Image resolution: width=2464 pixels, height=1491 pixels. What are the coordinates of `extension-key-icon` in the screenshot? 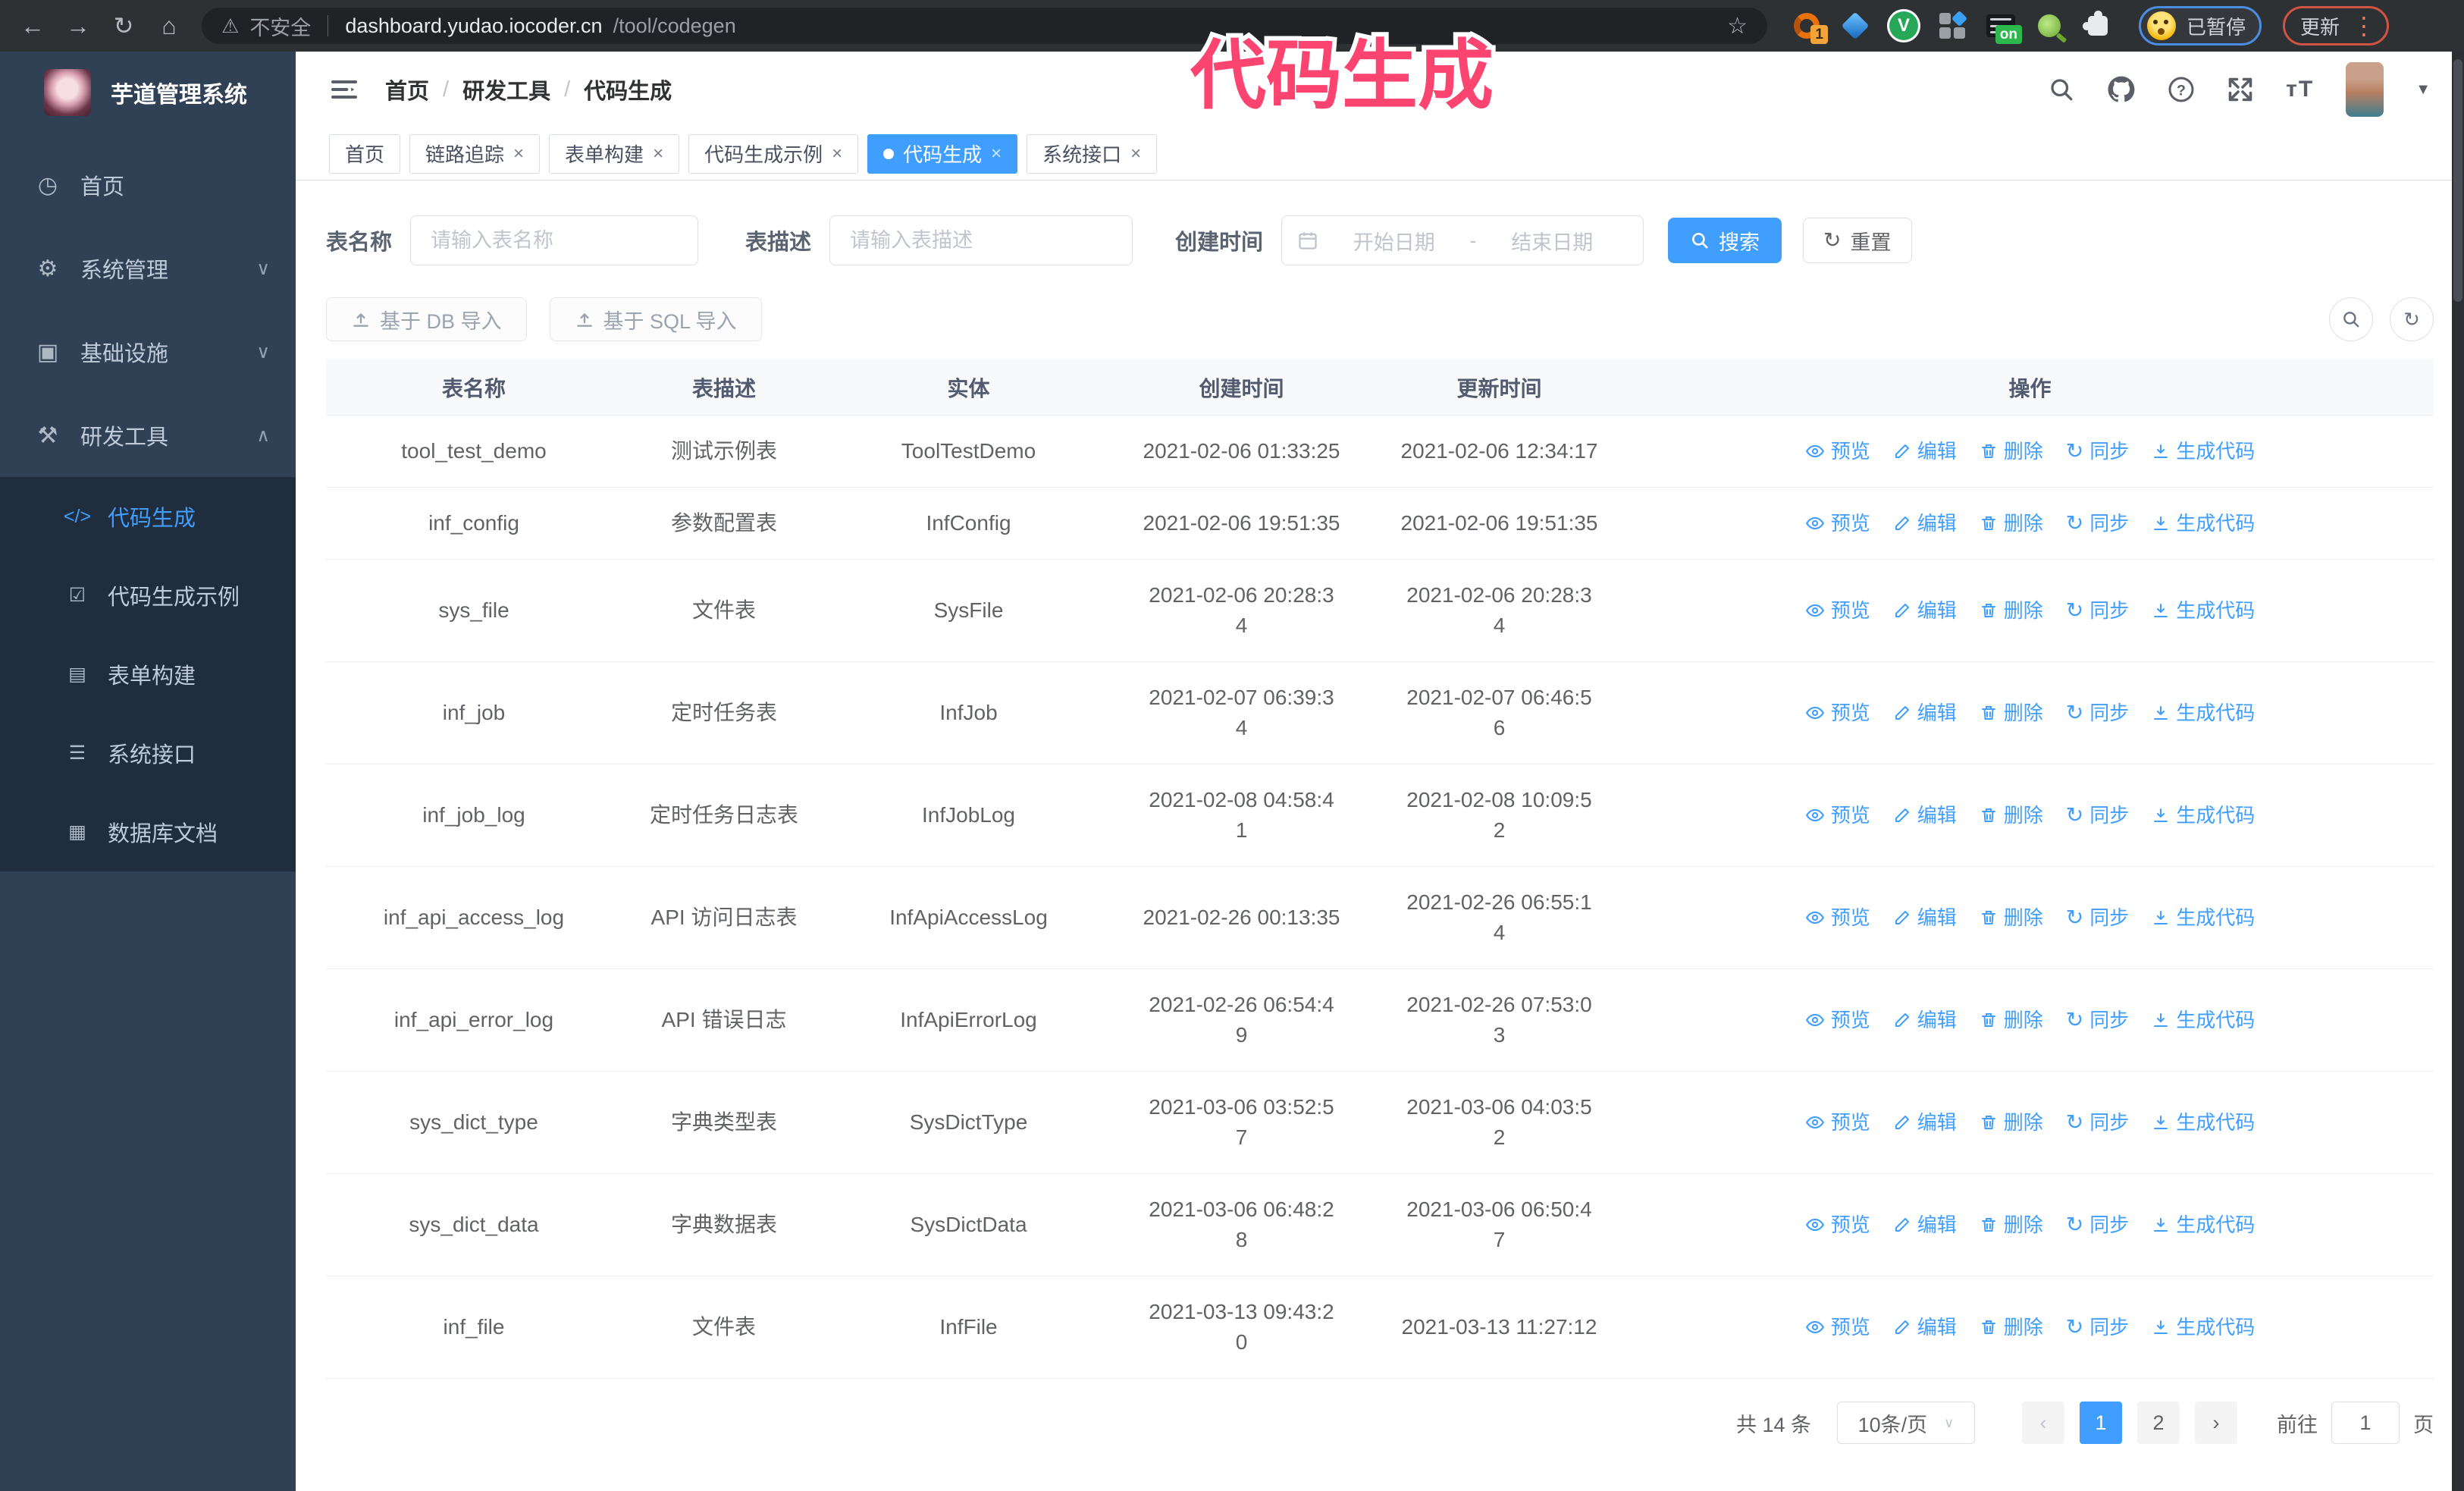 It's located at (2049, 26).